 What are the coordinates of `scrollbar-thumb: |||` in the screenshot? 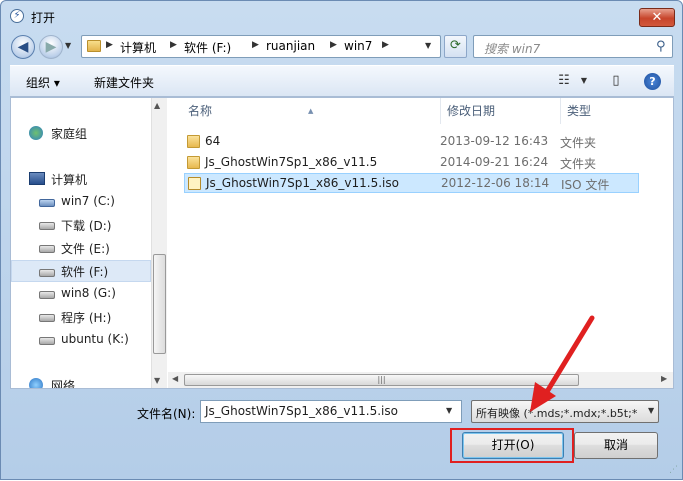 It's located at (381, 380).